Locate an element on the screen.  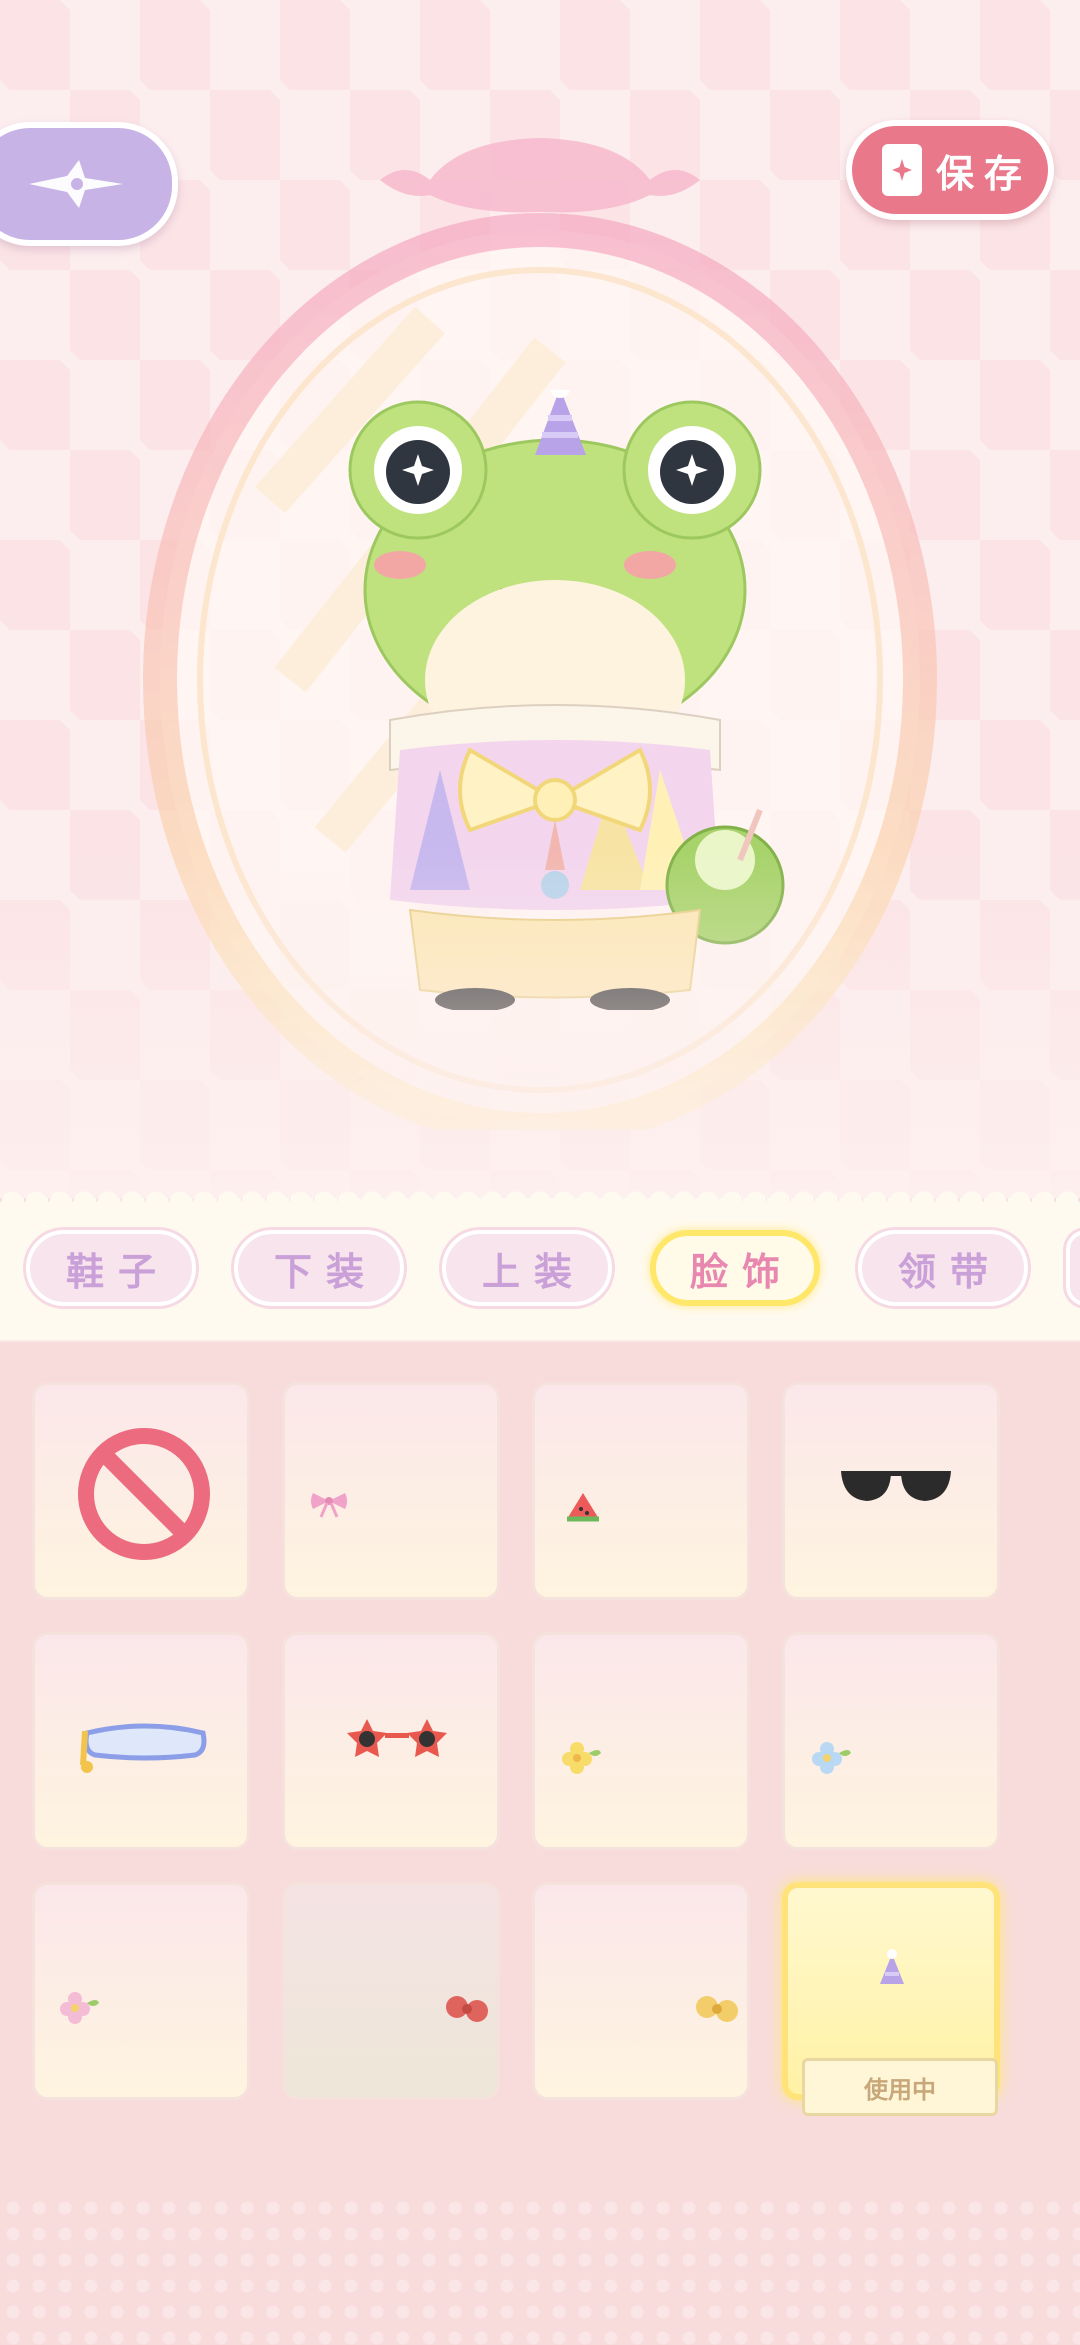
yellow-bow-icon is located at coordinates (717, 2009).